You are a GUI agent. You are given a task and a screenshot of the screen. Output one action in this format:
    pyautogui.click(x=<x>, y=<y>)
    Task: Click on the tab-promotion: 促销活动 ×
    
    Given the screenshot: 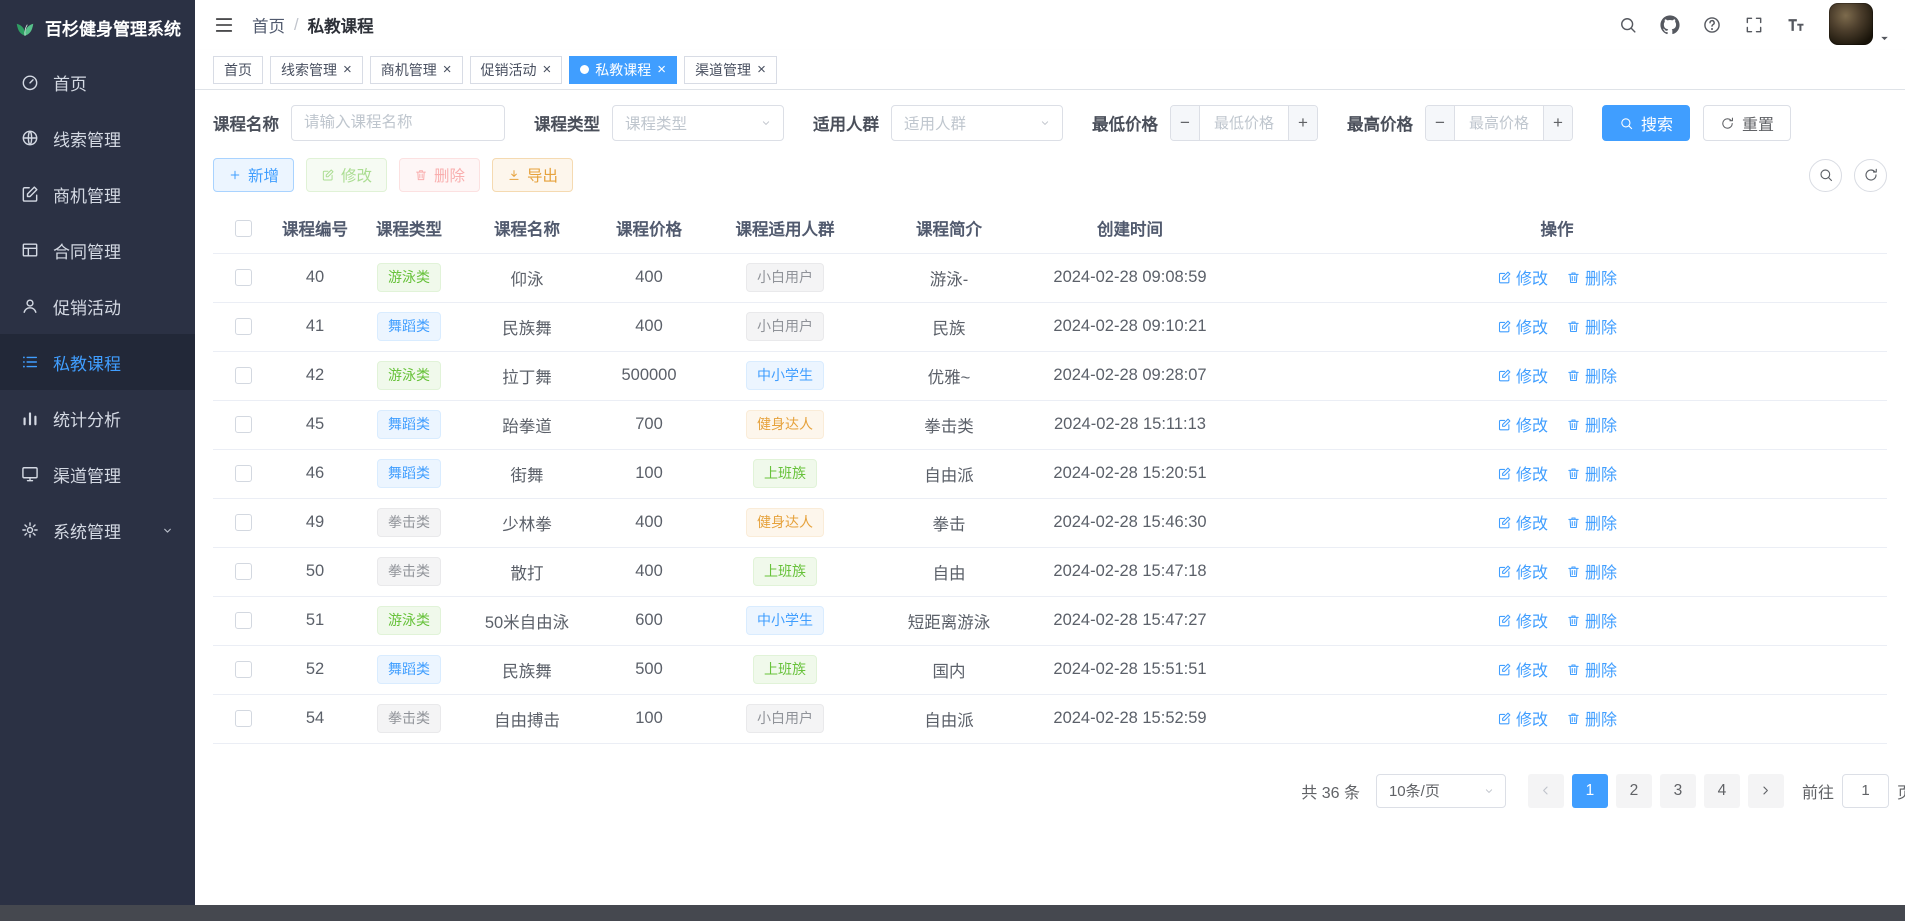 What is the action you would take?
    pyautogui.click(x=516, y=69)
    